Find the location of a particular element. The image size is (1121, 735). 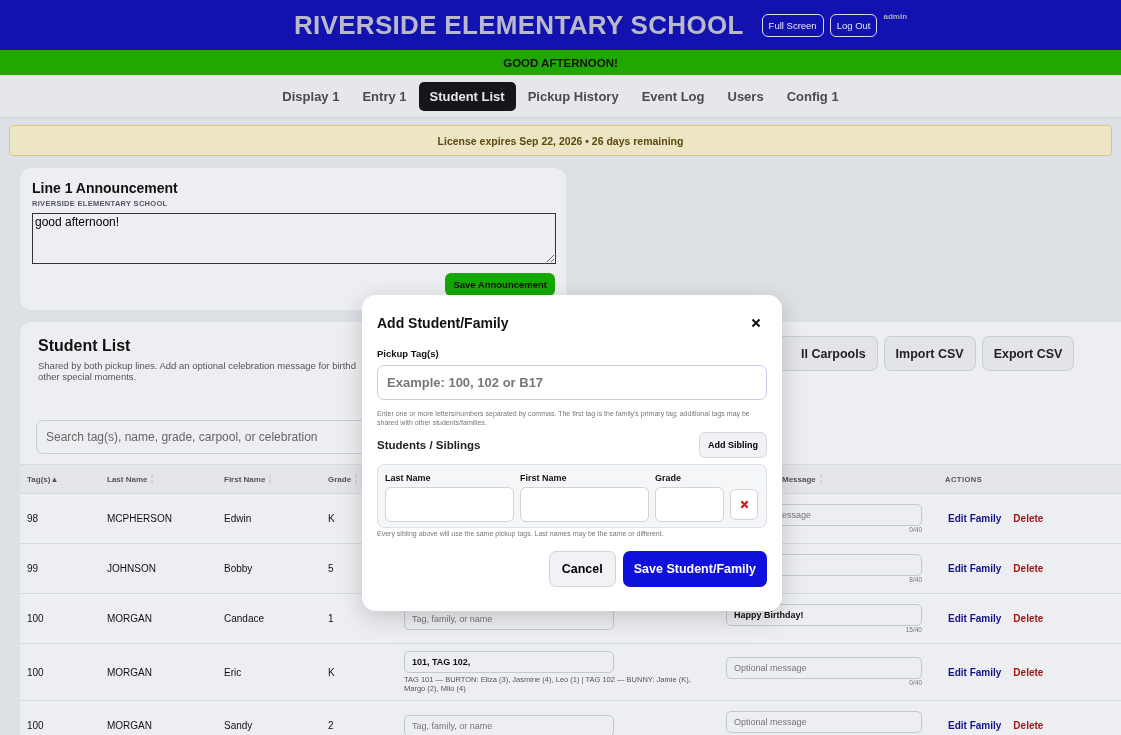

first-name-field is located at coordinates (584, 504).